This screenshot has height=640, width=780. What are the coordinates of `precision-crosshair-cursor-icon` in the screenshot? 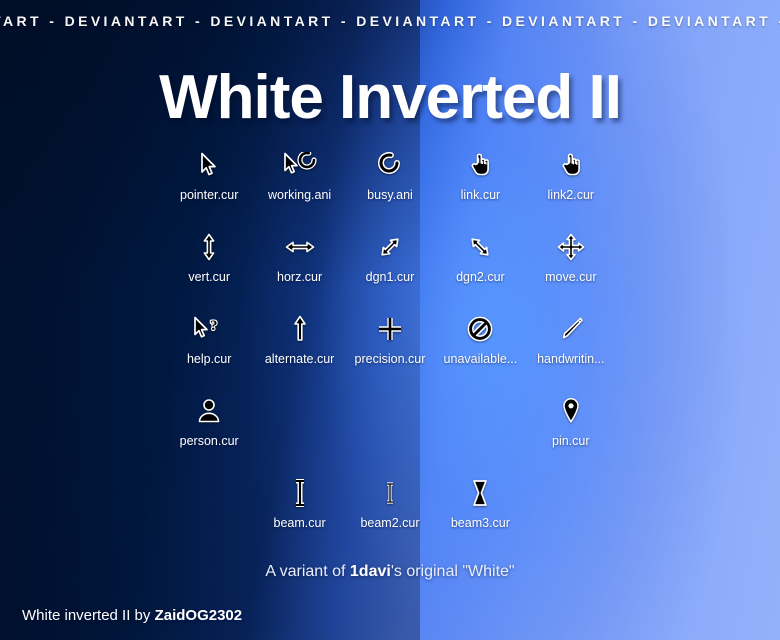 It's located at (390, 329).